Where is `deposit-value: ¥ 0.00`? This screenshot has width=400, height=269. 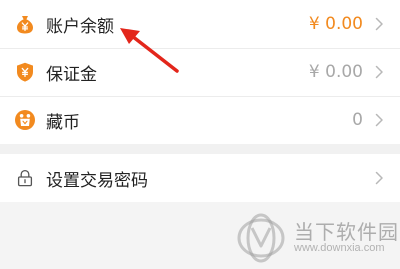 deposit-value: ¥ 0.00 is located at coordinates (335, 72).